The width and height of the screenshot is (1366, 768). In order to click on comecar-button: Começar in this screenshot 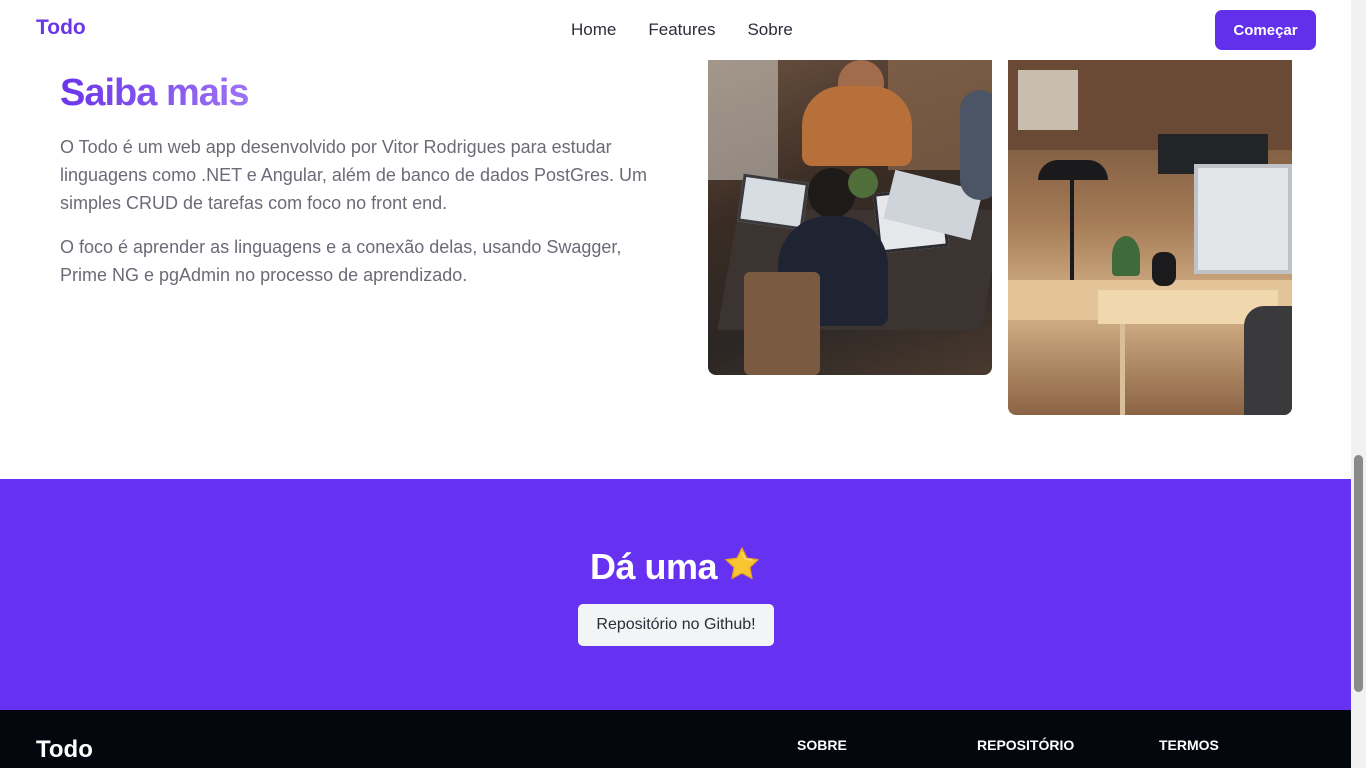, I will do `click(1265, 30)`.